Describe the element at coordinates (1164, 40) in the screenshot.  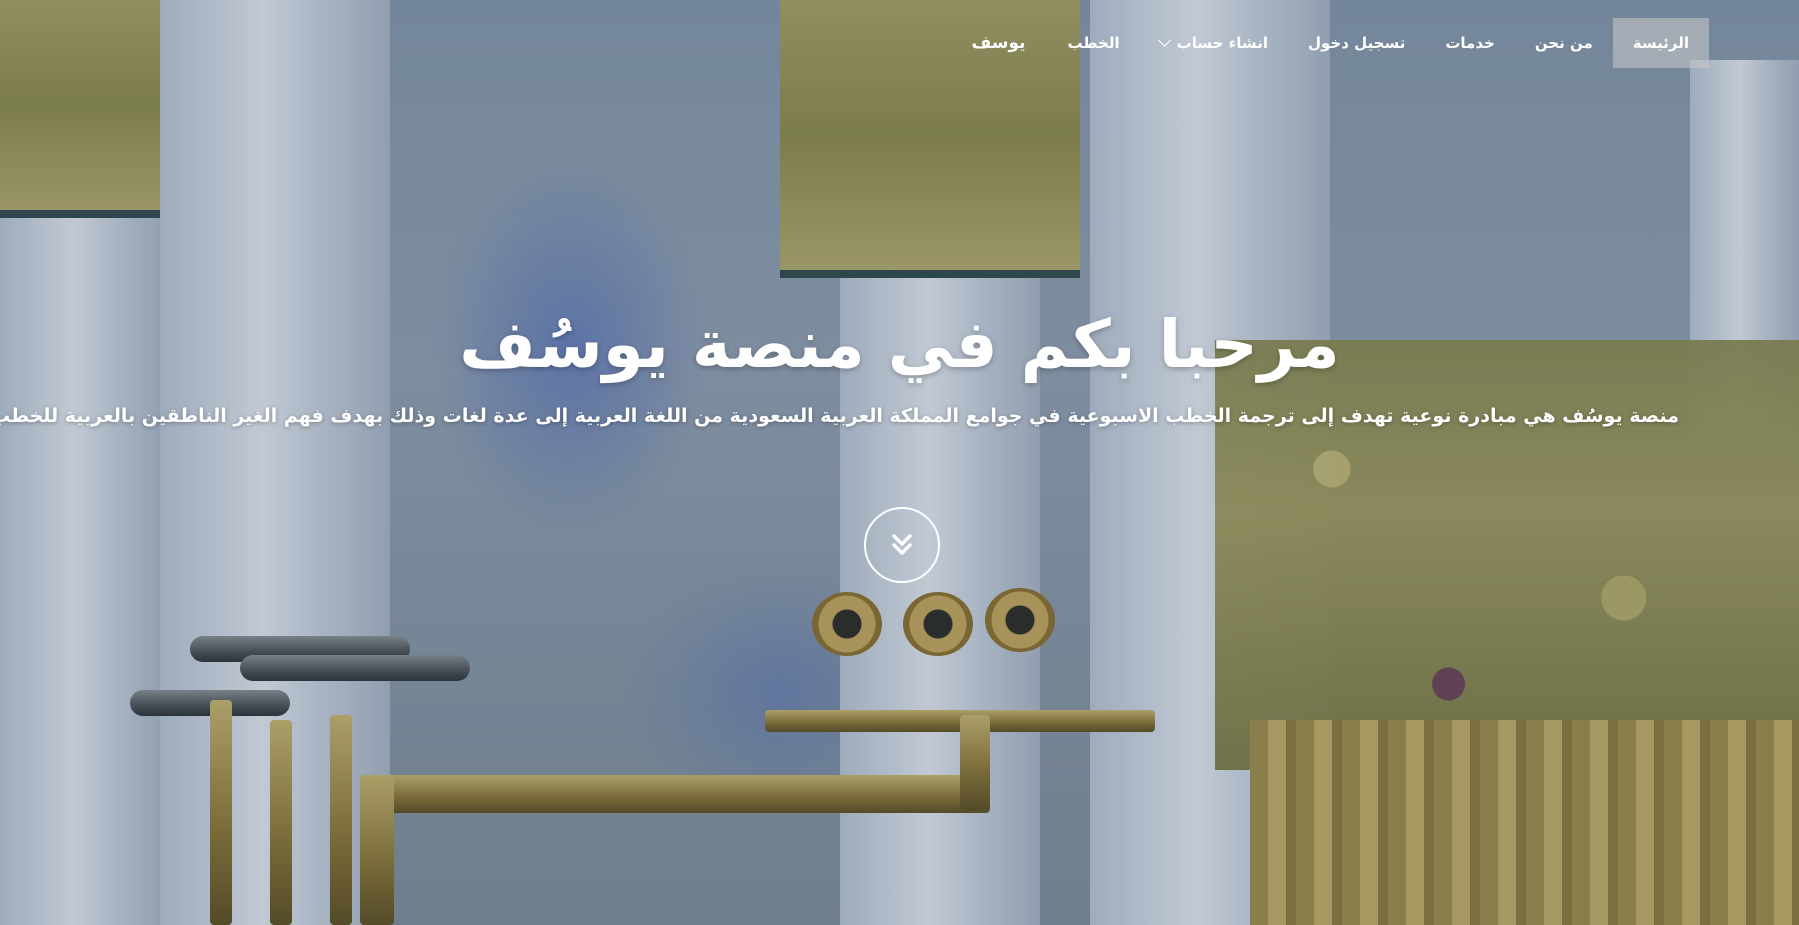
I see `chevron-down-icon` at that location.